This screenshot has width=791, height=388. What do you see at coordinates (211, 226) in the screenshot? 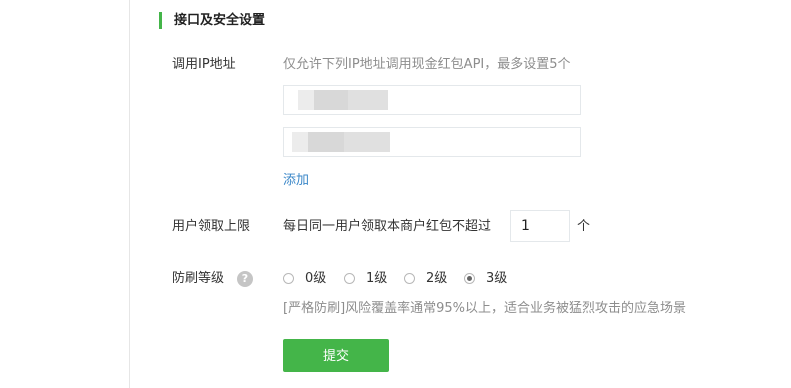
I see `user-limit-label: 用户领取上限` at bounding box center [211, 226].